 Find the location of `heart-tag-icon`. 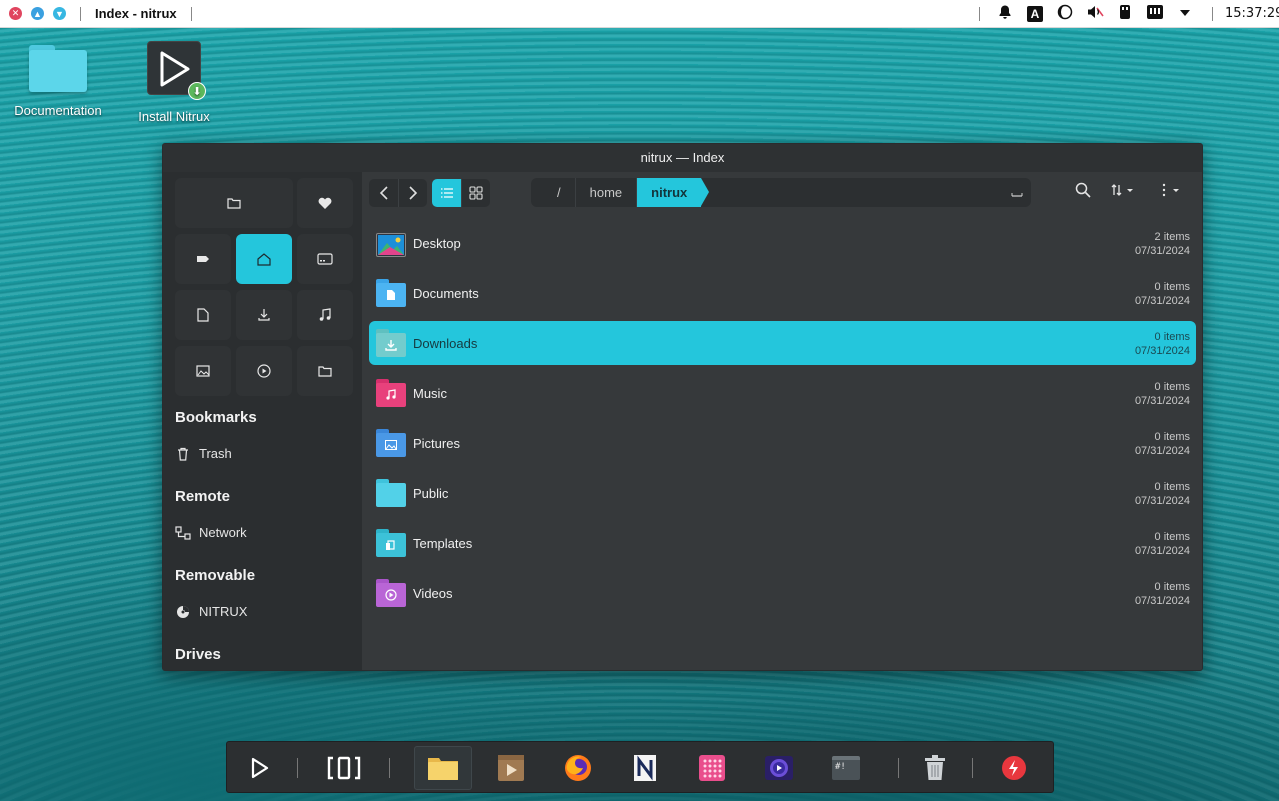

heart-tag-icon is located at coordinates (325, 203).